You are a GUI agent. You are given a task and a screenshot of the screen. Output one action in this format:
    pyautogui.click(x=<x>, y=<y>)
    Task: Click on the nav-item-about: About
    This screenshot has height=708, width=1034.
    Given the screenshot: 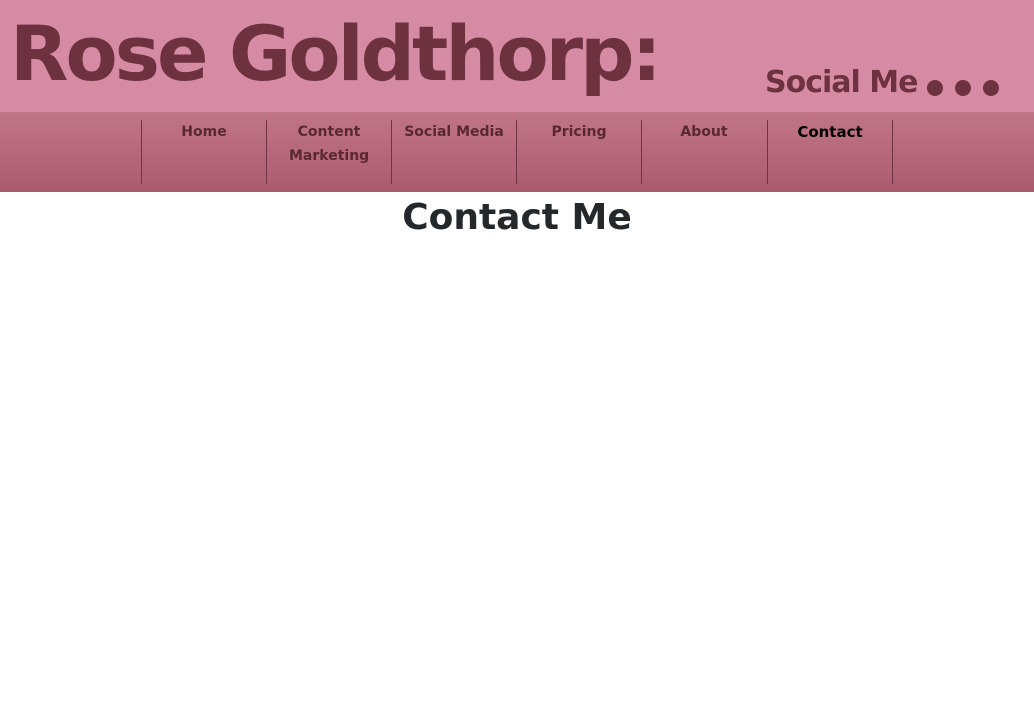 What is the action you would take?
    pyautogui.click(x=704, y=152)
    